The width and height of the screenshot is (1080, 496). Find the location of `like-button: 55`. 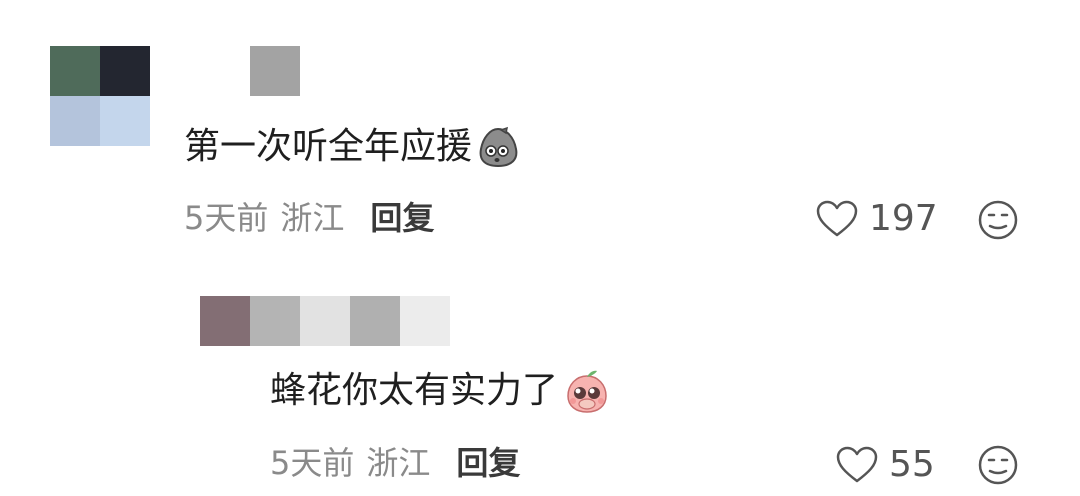

like-button: 55 is located at coordinates (885, 465).